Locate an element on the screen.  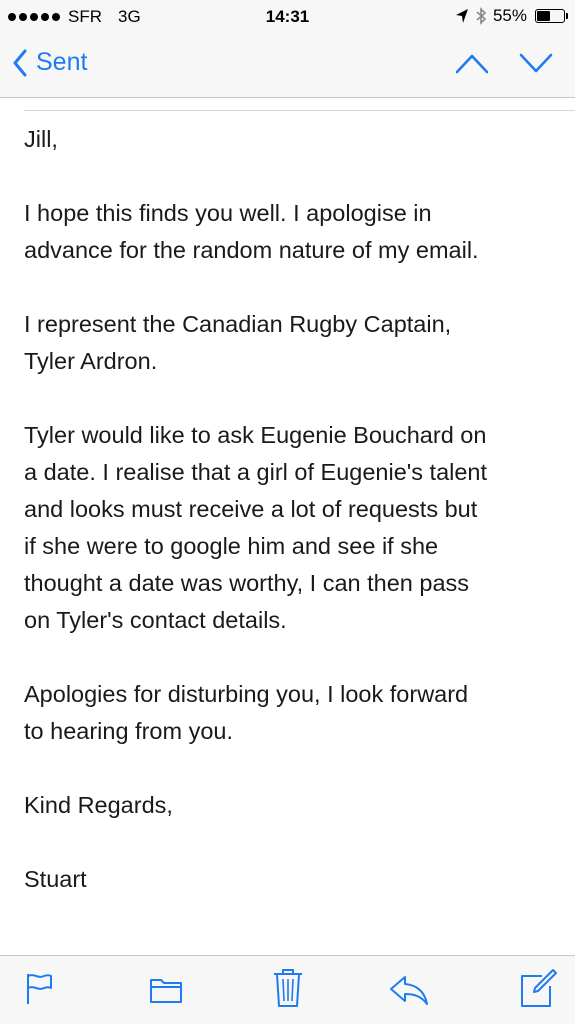
battery-percent: 55% is located at coordinates (509, 15).